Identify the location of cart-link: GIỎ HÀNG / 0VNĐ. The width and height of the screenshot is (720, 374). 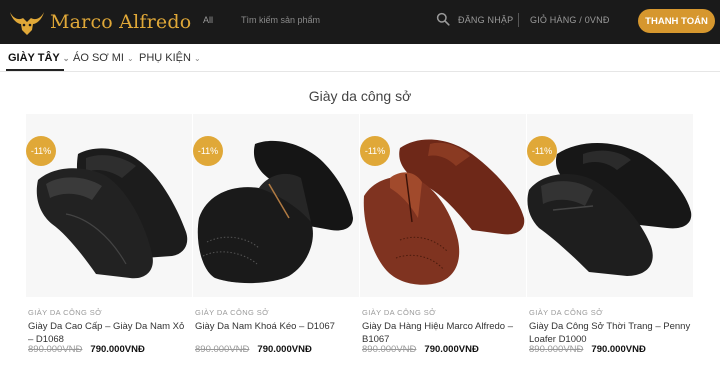
(570, 20).